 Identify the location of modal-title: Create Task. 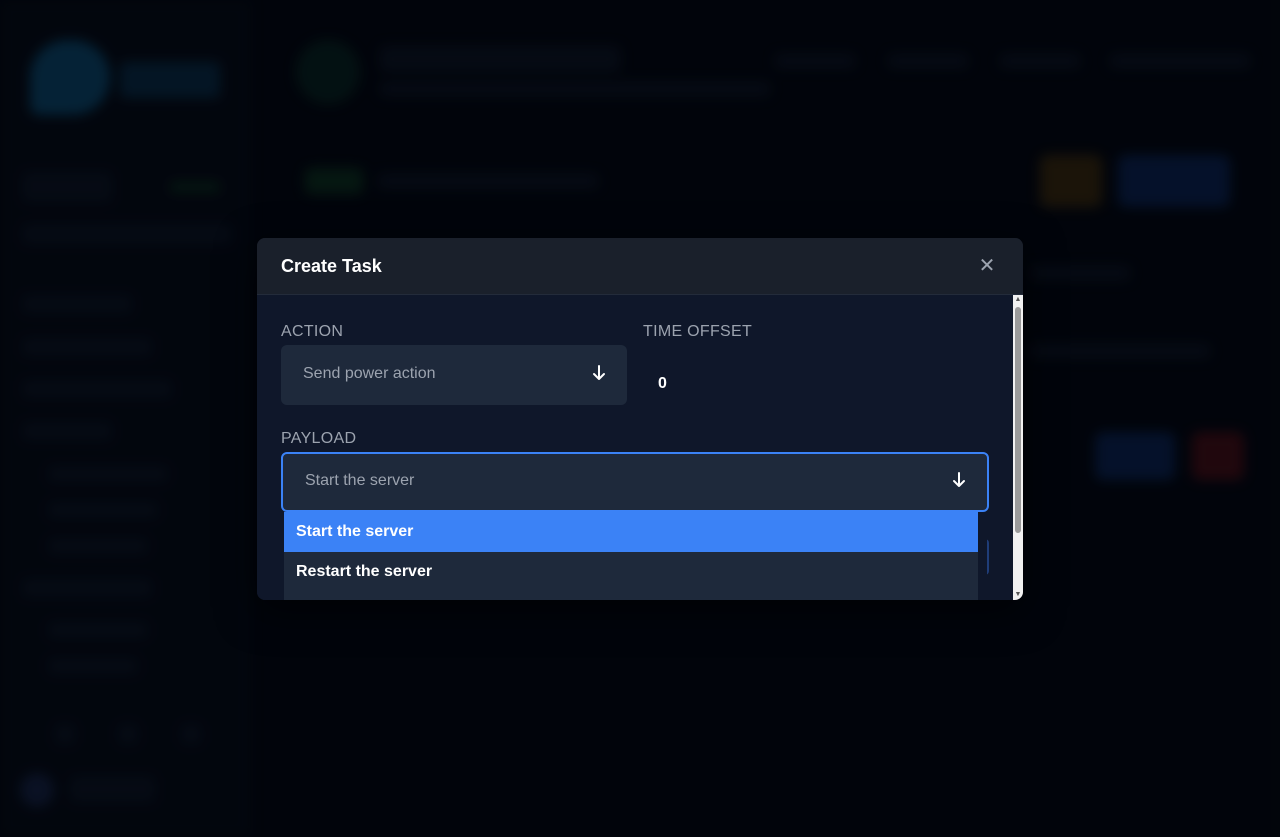
(331, 266).